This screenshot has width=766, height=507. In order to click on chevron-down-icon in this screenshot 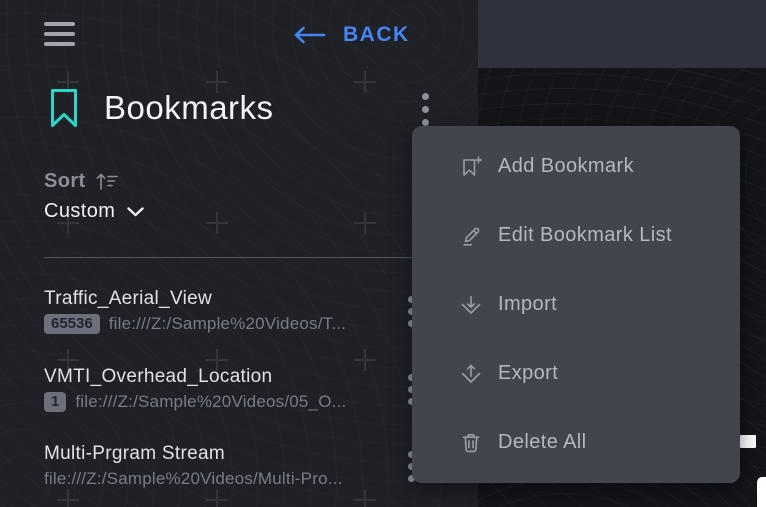, I will do `click(136, 211)`.